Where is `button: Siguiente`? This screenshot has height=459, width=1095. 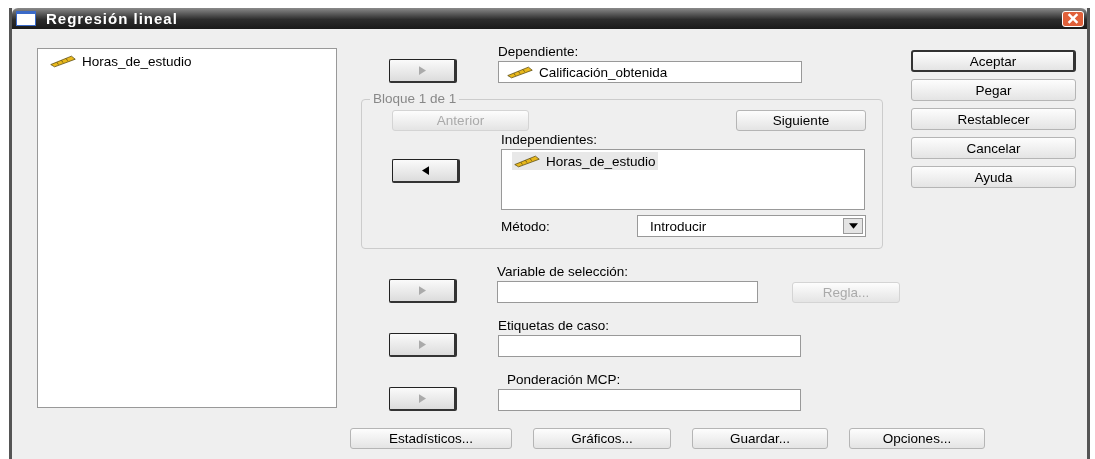 button: Siguiente is located at coordinates (801, 120).